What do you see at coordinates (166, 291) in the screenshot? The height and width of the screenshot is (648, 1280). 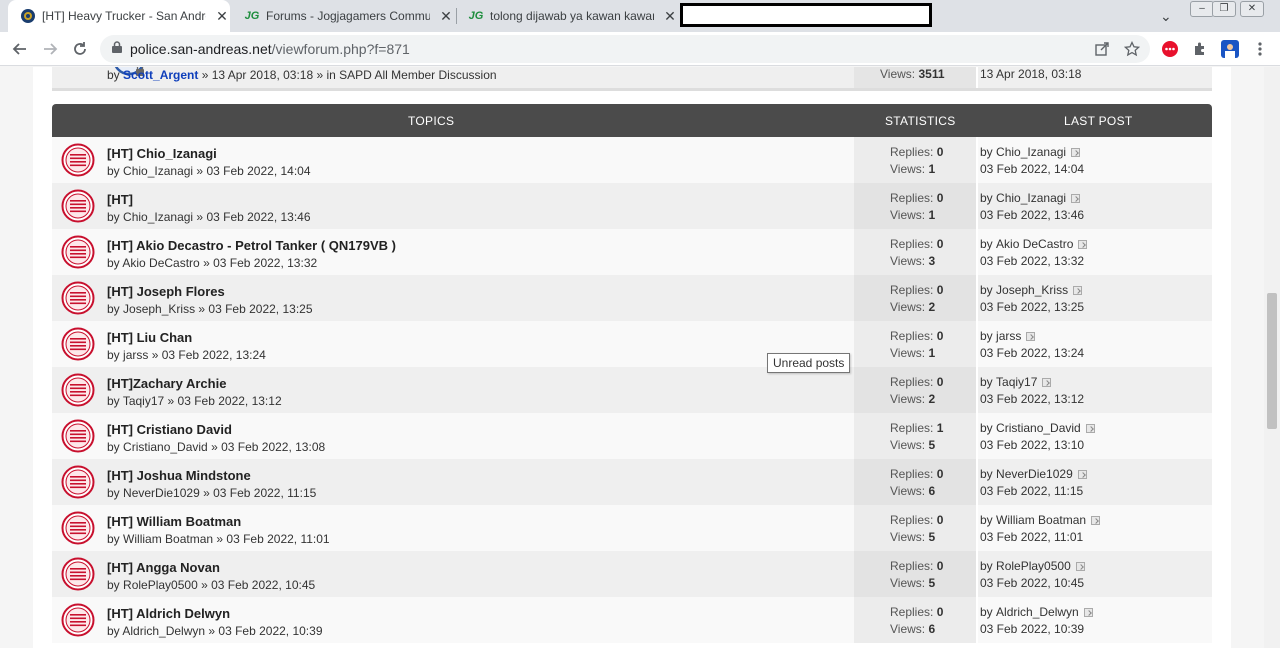 I see `topic-title-link: [HT] Joseph Flores` at bounding box center [166, 291].